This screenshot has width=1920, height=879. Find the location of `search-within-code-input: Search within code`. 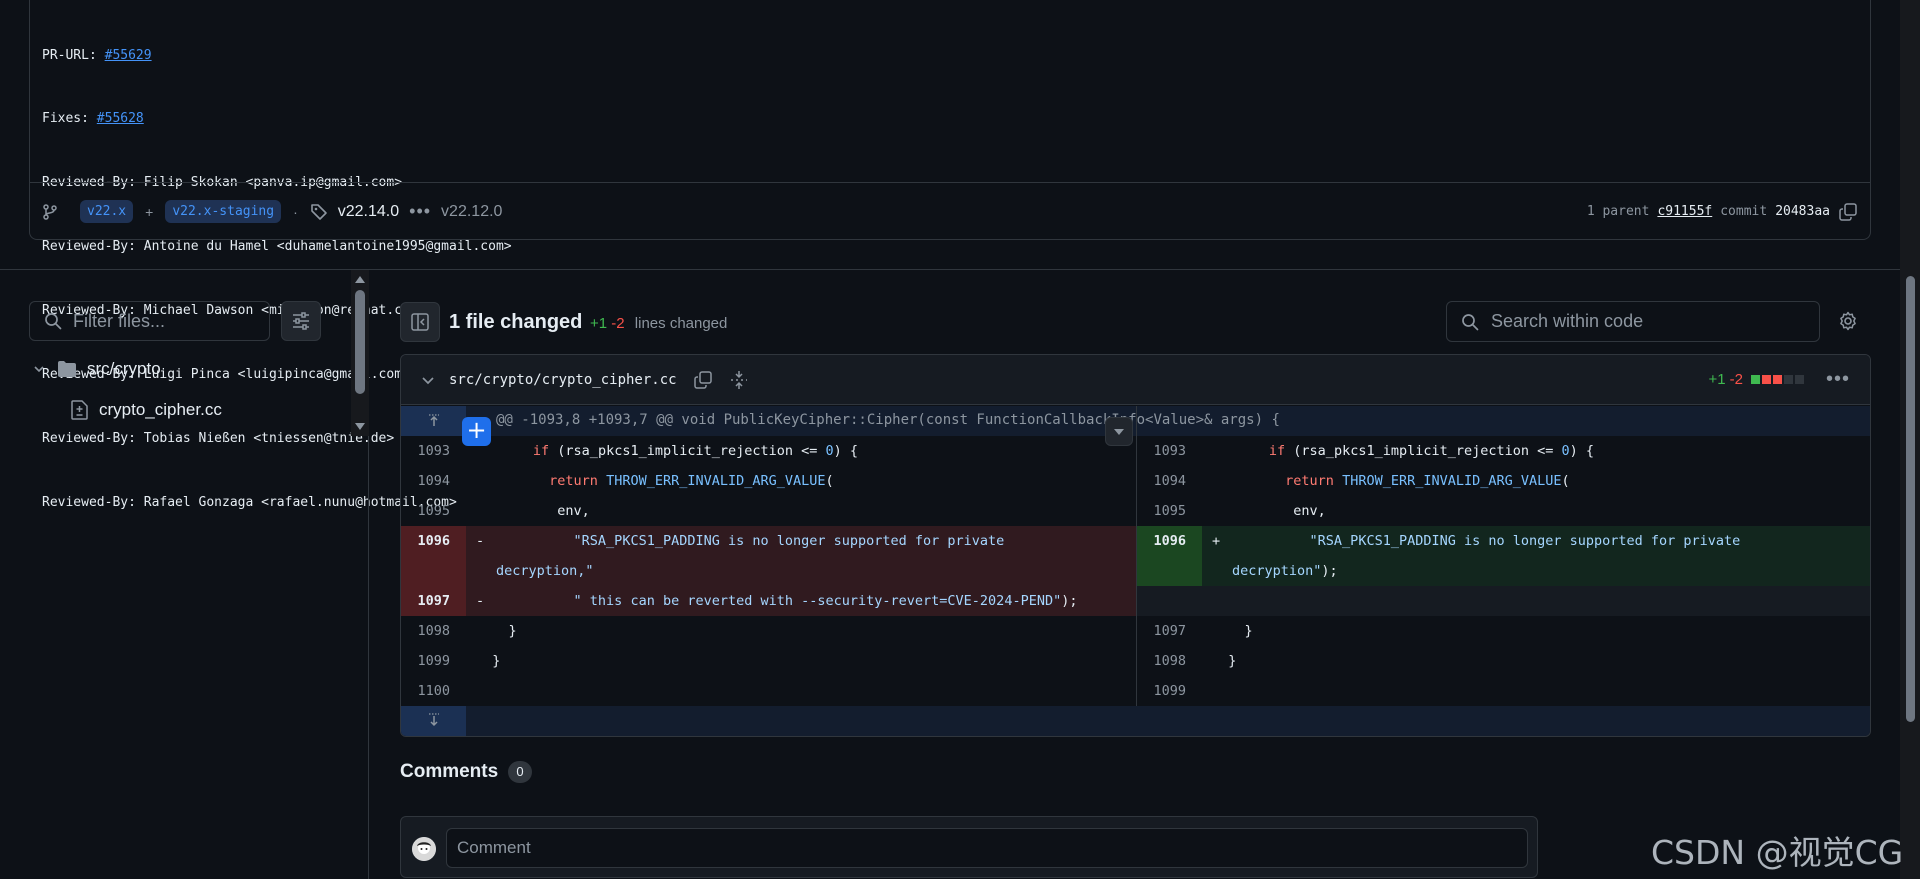

search-within-code-input: Search within code is located at coordinates (1633, 321).